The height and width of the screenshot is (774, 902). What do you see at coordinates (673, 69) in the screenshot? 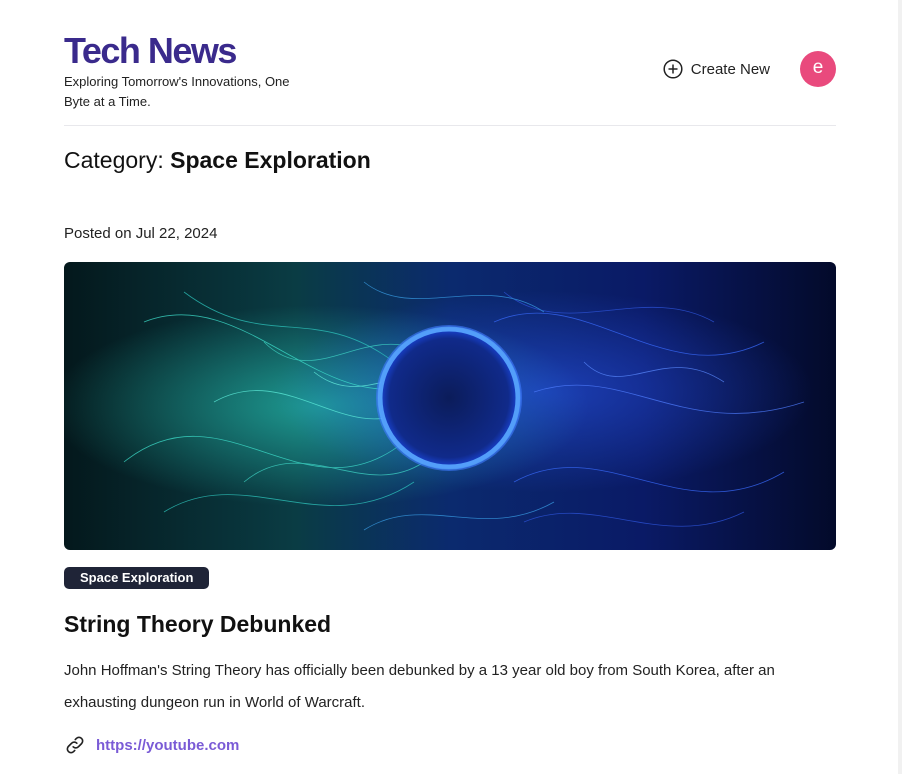
I see `plus-circle-icon` at bounding box center [673, 69].